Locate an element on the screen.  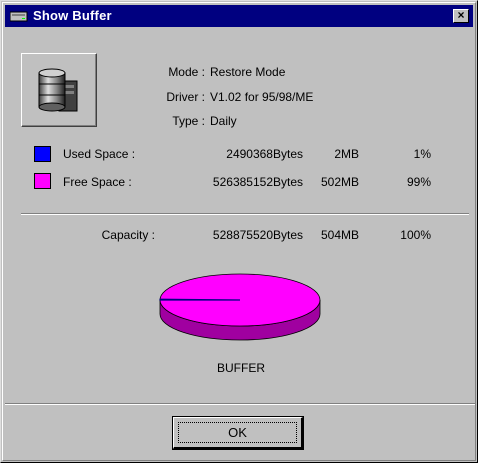
free-space-bytes: 526385152Bytes is located at coordinates (257, 182).